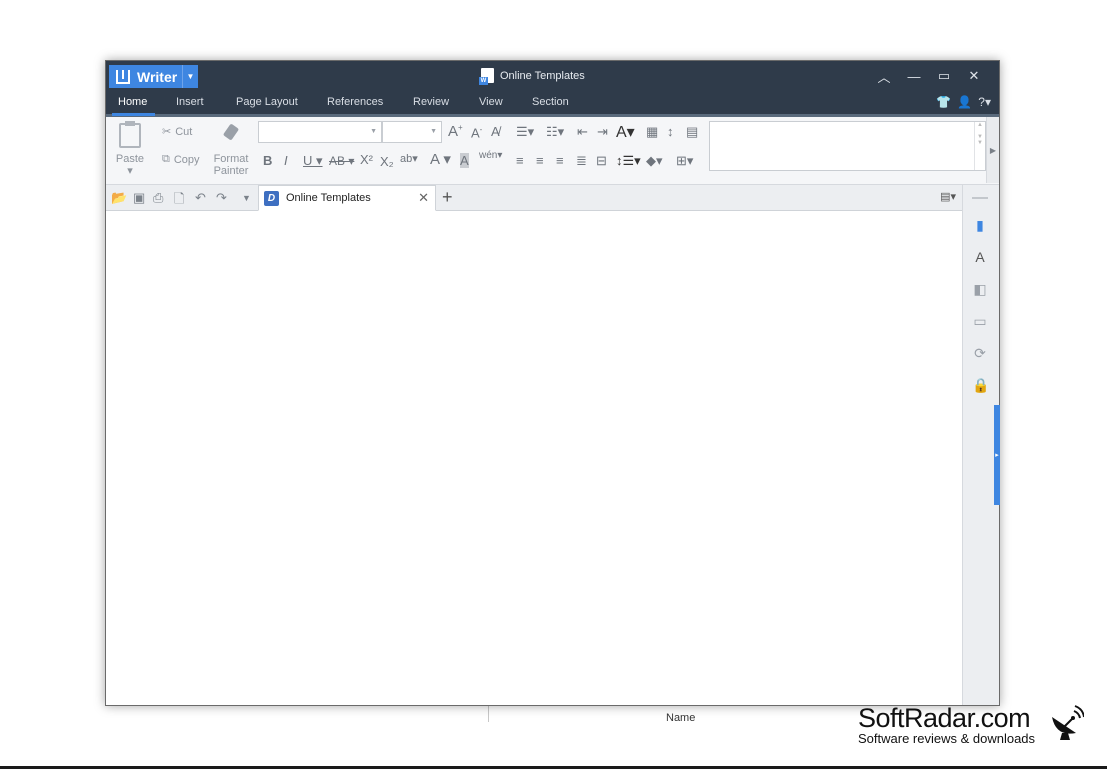  Describe the element at coordinates (186, 159) in the screenshot. I see `copy-label: Copy` at that location.